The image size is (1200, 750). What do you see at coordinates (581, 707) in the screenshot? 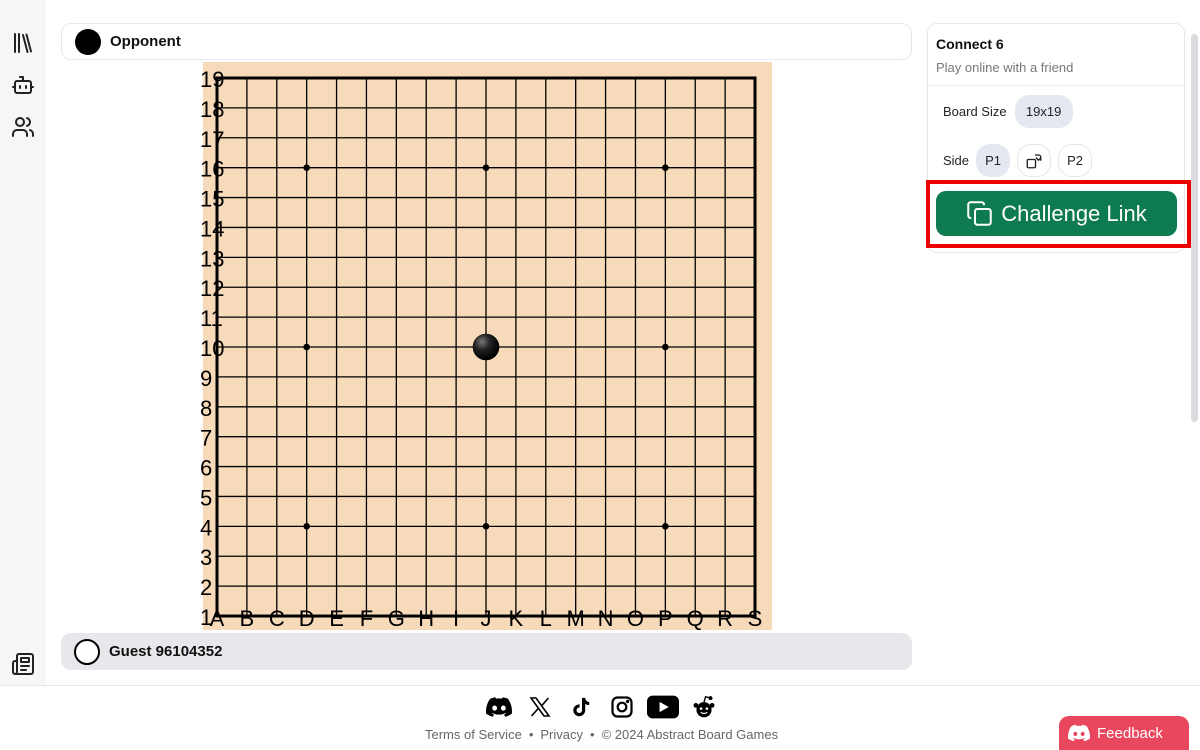
I see `tiktok-icon` at bounding box center [581, 707].